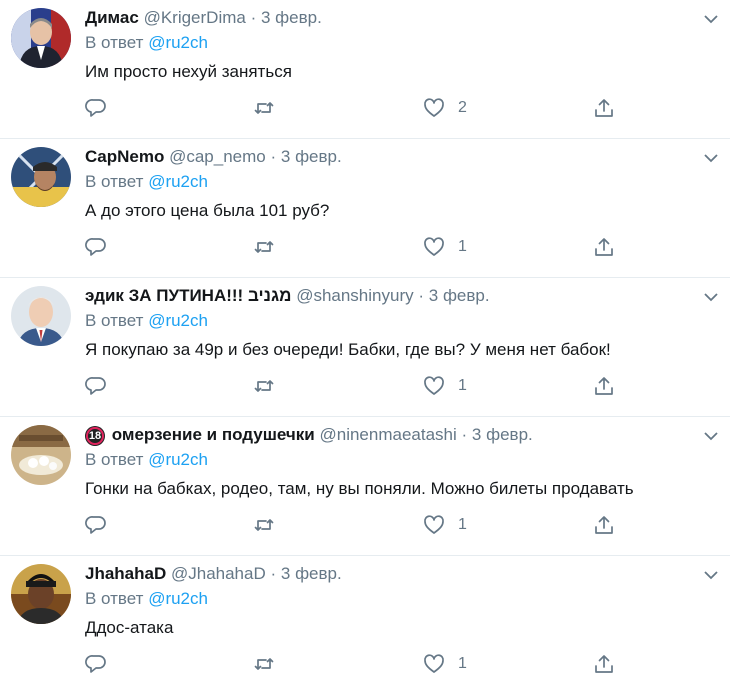  Describe the element at coordinates (382, 574) in the screenshot. I see `tweet-header: JhahahaD @JhahahaD · 3 февр.` at that location.